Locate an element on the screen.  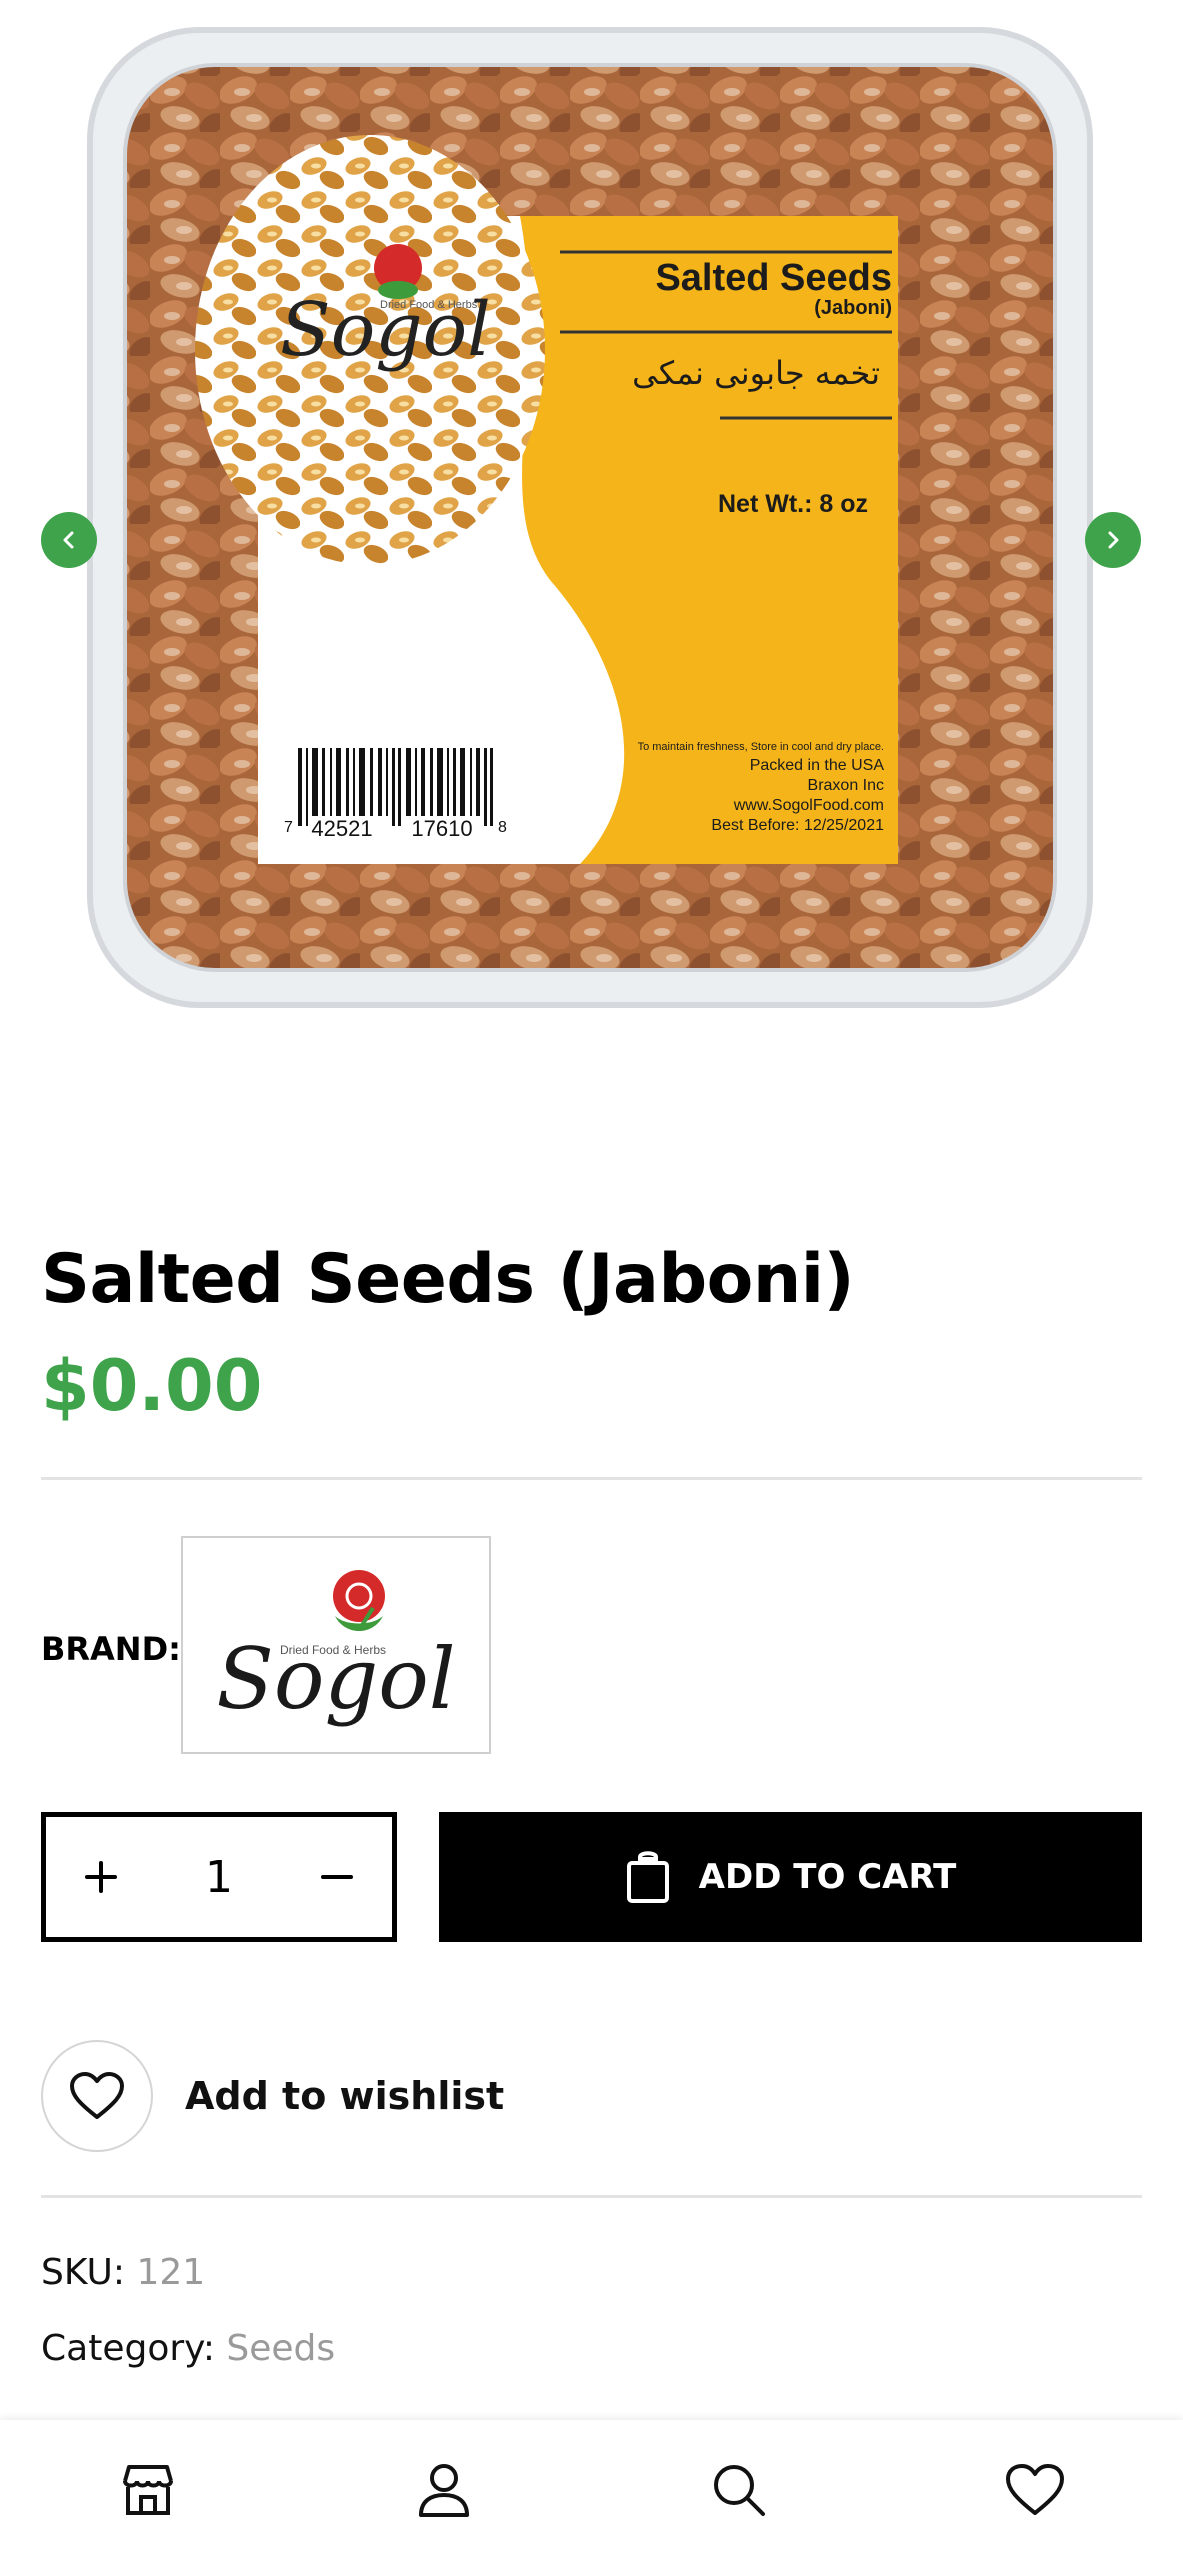
product-title: Salted Seeds (Jaboni) is located at coordinates (448, 1279).